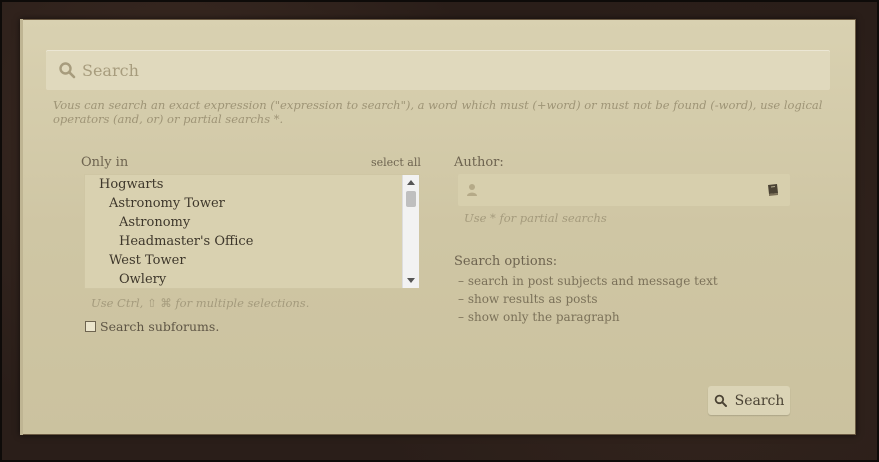 The width and height of the screenshot is (879, 462). Describe the element at coordinates (506, 261) in the screenshot. I see `search-options-label: Search options:` at that location.